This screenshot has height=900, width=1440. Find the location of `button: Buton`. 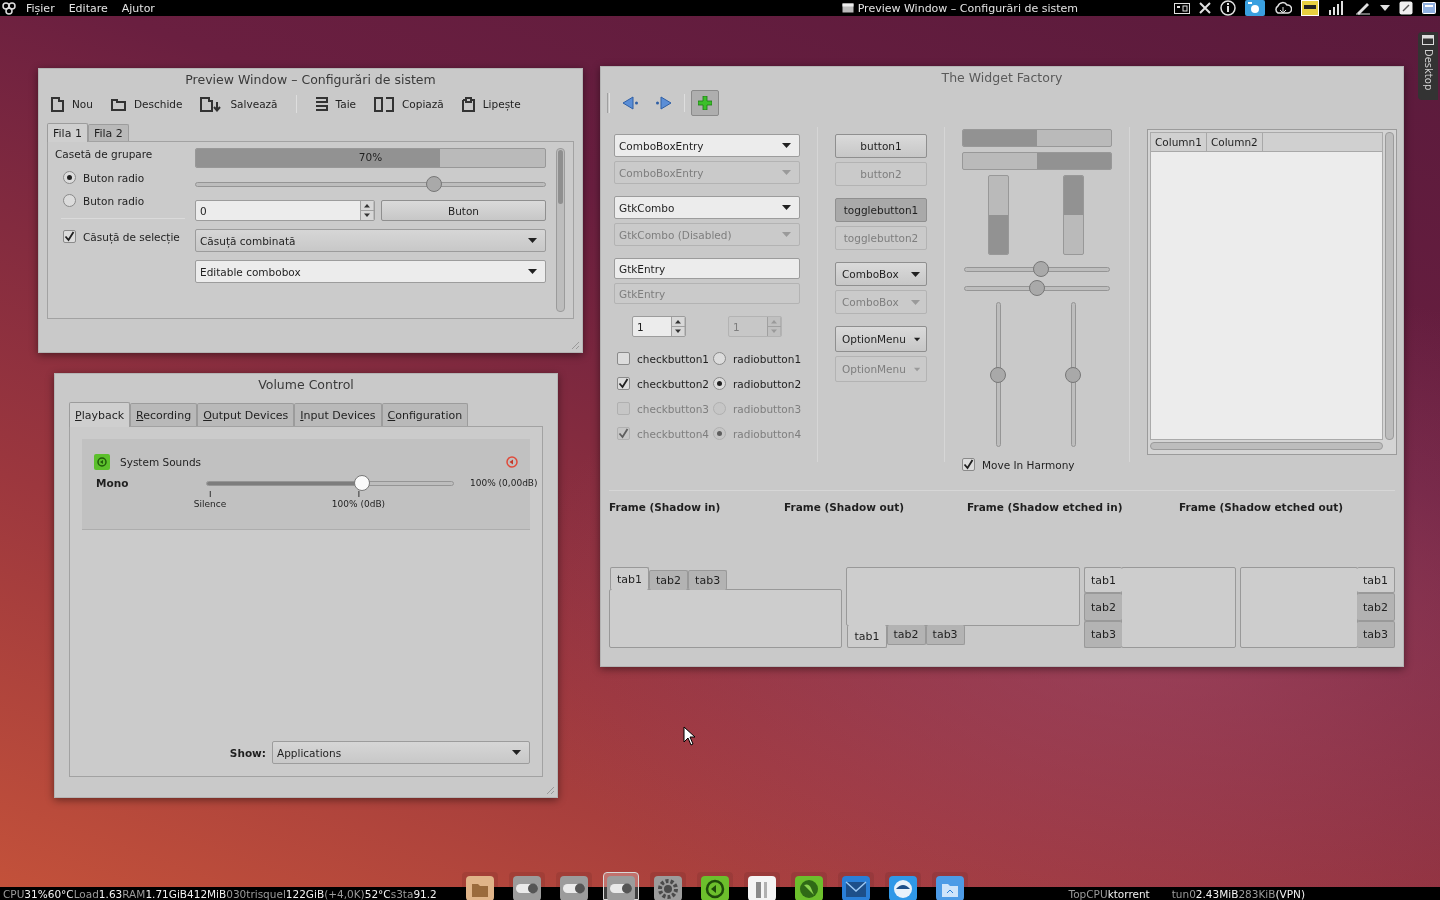

button: Buton is located at coordinates (463, 210).